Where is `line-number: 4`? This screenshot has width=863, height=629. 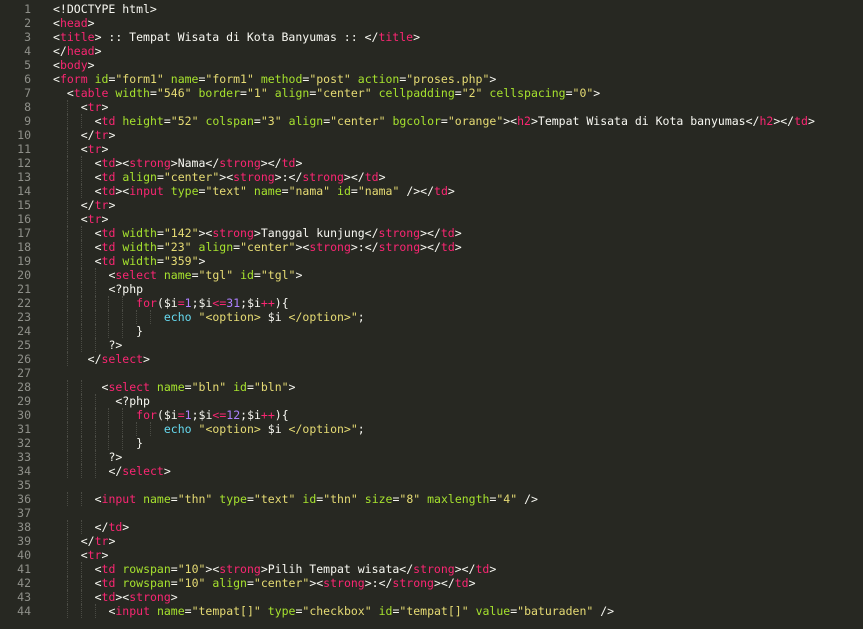 line-number: 4 is located at coordinates (27, 51).